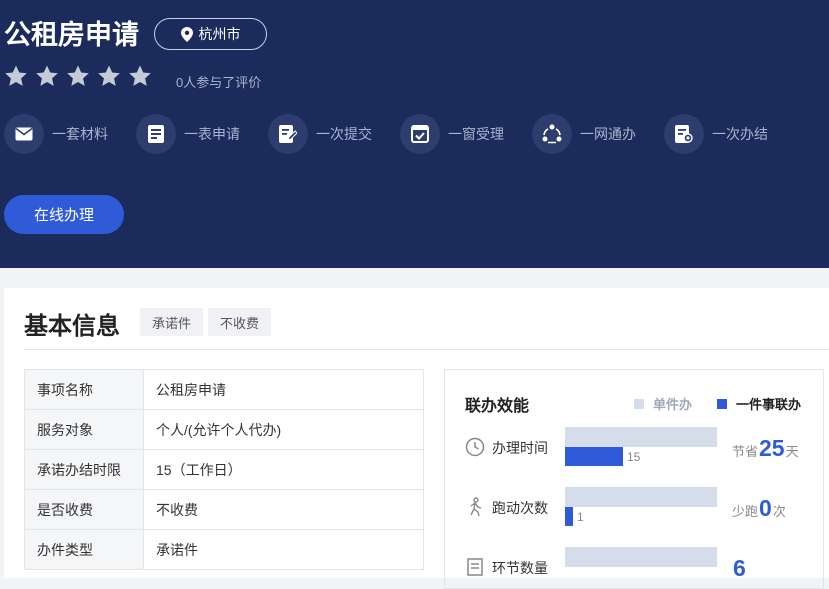 This screenshot has width=829, height=589. Describe the element at coordinates (84, 429) in the screenshot. I see `row-key: 服务对象` at that location.